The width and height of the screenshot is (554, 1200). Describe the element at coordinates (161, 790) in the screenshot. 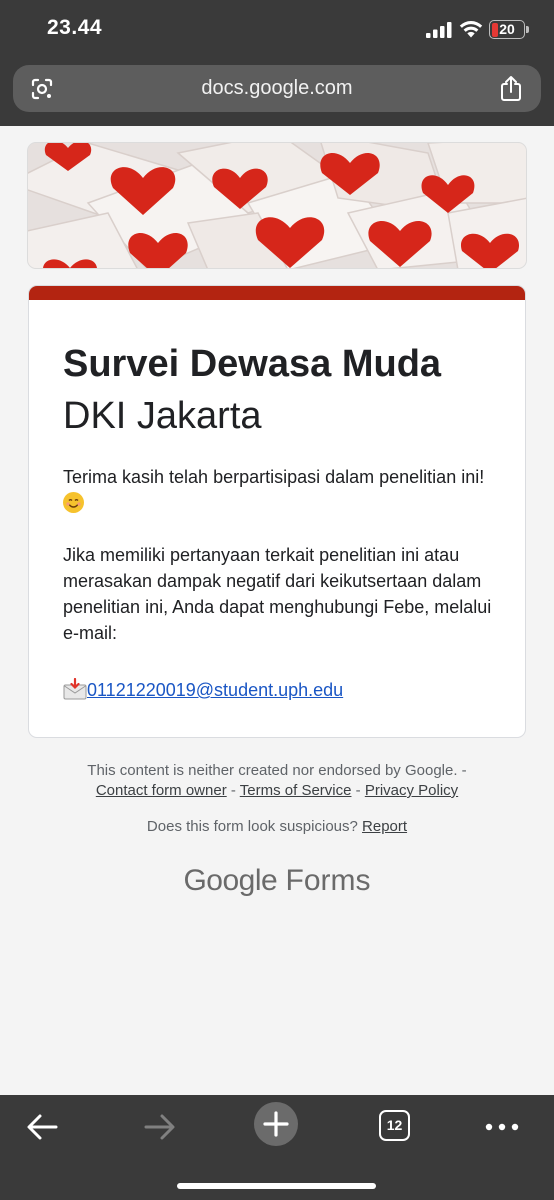

I see `contact-owner-link: Contact form owner` at that location.